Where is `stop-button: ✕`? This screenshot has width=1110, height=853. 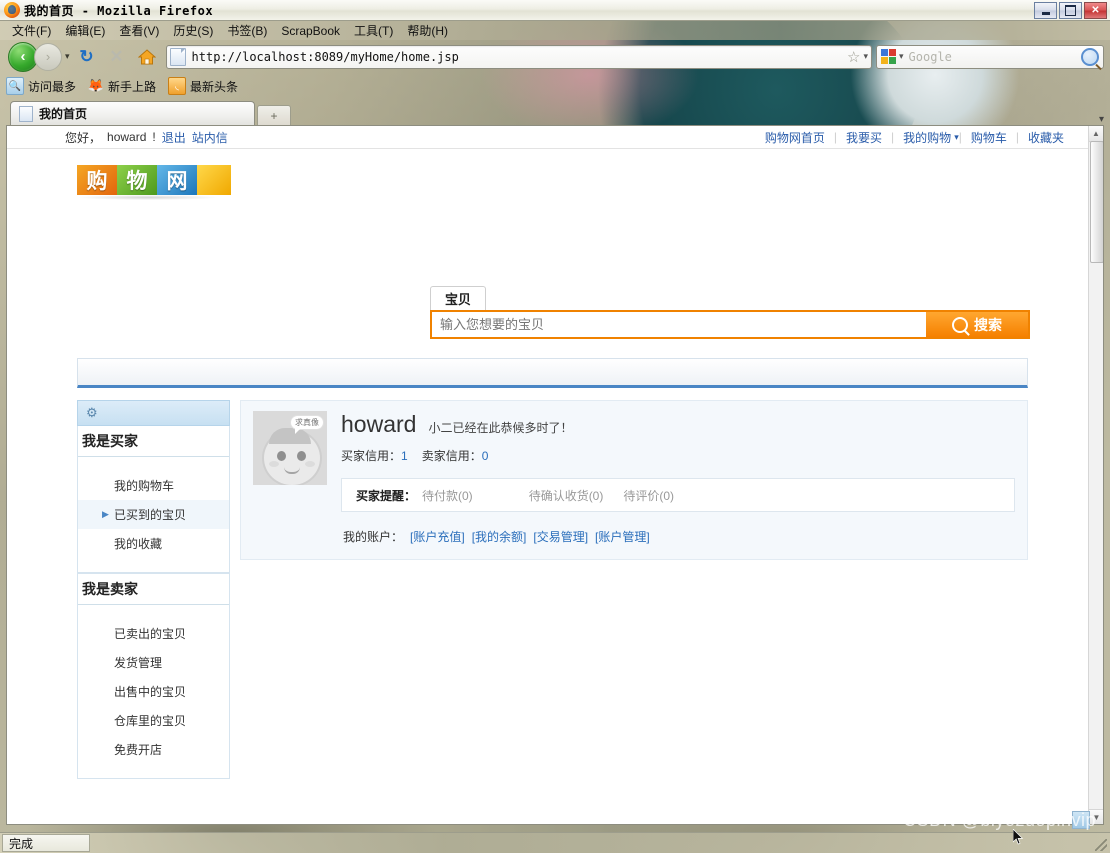
stop-button: ✕ is located at coordinates (117, 57).